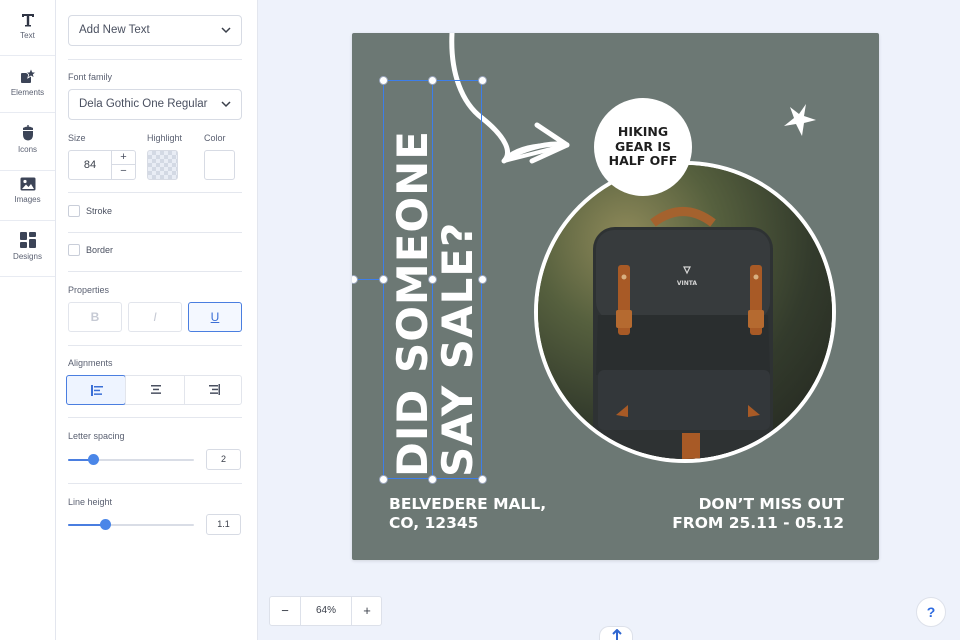 The height and width of the screenshot is (640, 960). What do you see at coordinates (143, 104) in the screenshot?
I see `font-family-value: Dela Gothic One Regular` at bounding box center [143, 104].